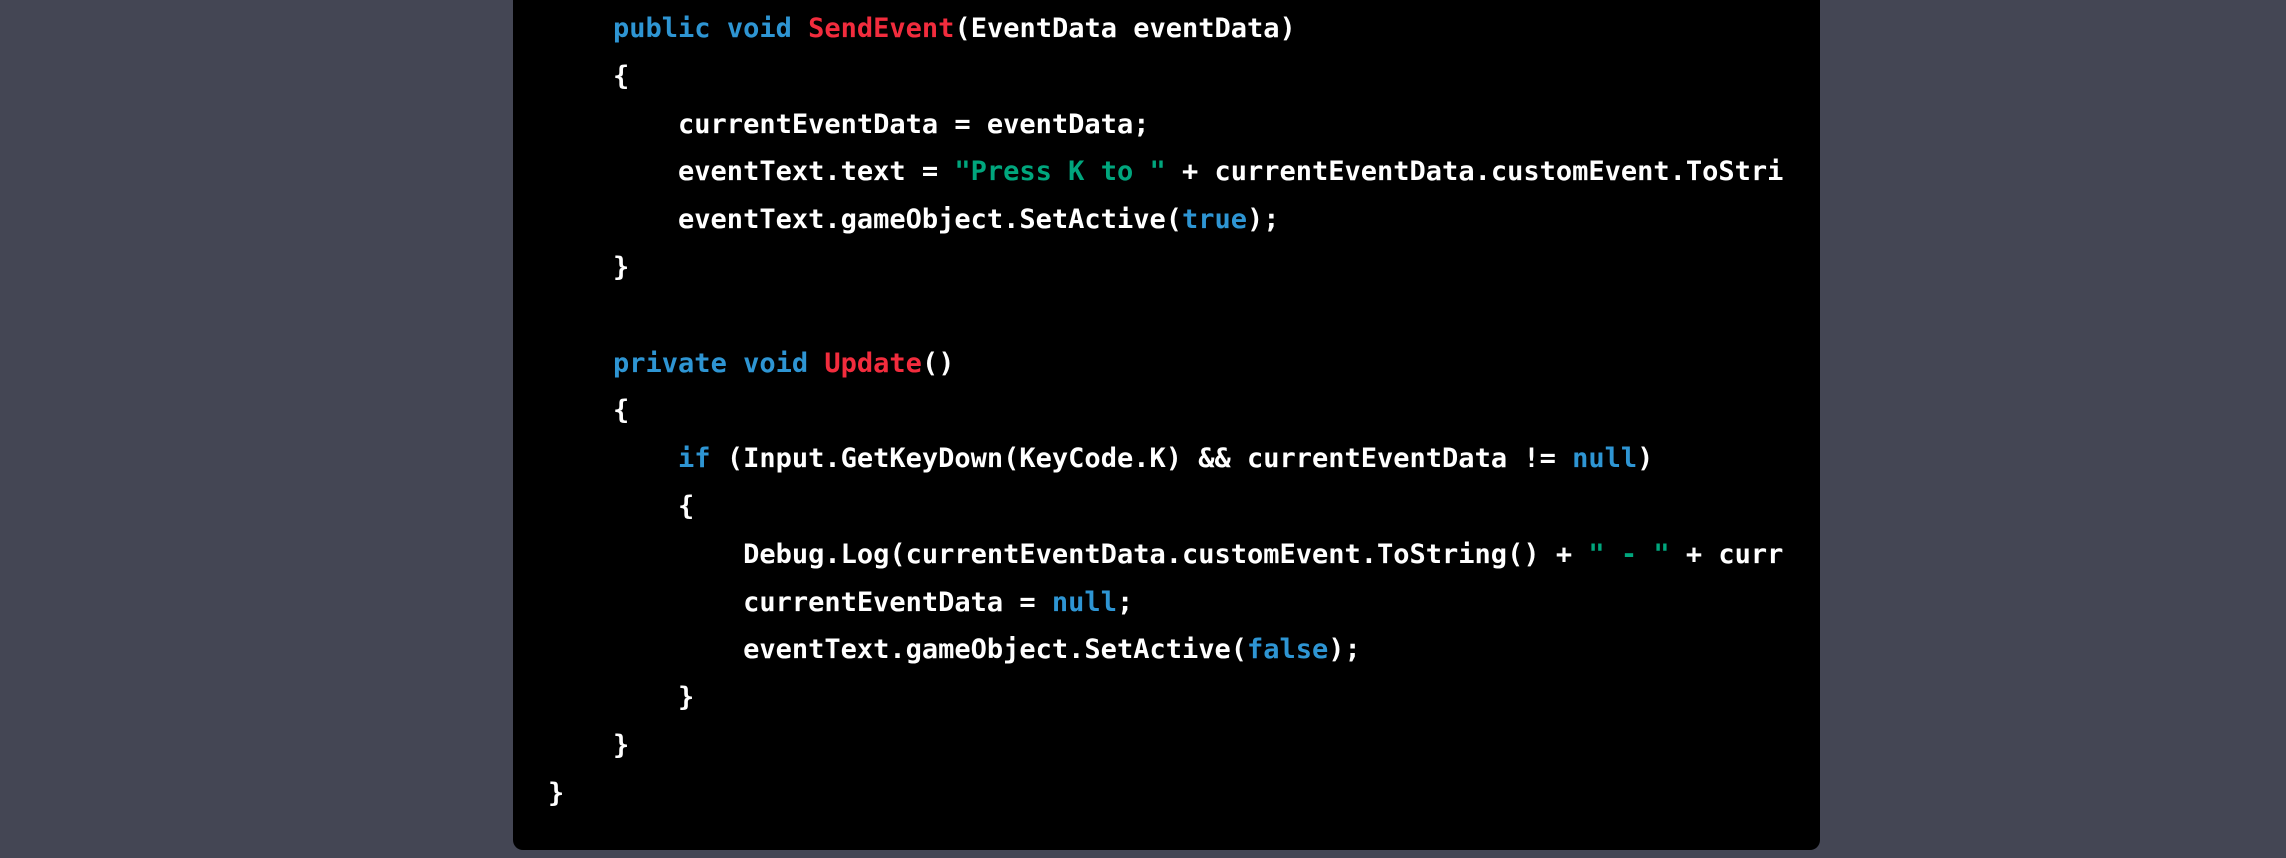  I want to click on code-line: eventText.gameObject.SetActive(false);, so click(1165, 650).